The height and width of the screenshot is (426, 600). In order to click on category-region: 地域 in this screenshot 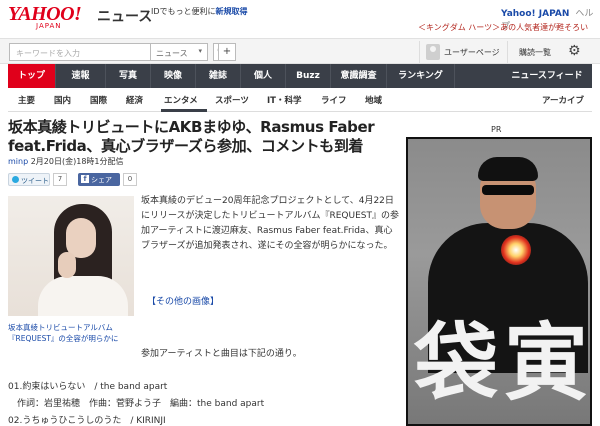, I will do `click(373, 100)`.